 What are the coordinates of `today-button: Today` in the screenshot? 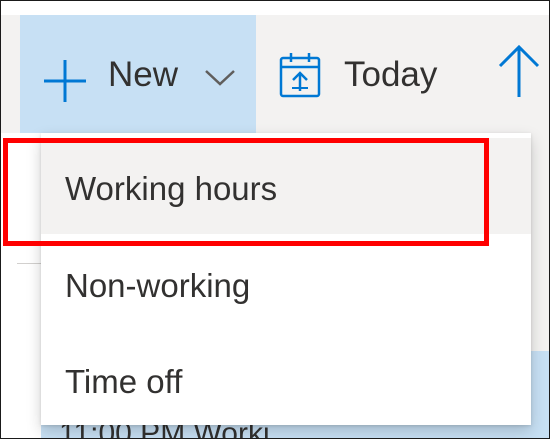 It's located at (368, 74).